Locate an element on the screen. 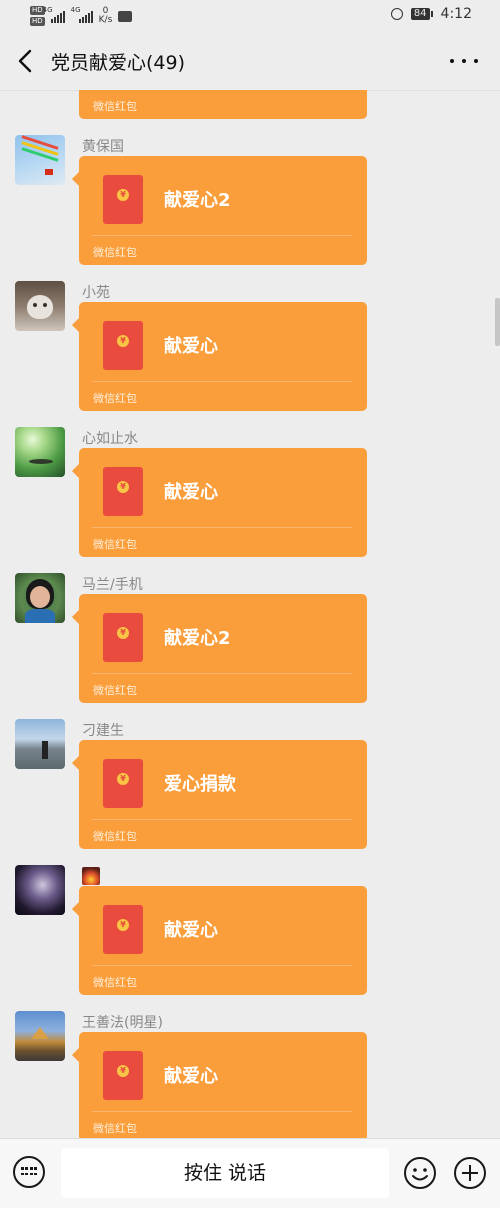 Image resolution: width=500 pixels, height=1208 pixels. status-time: 4:12 is located at coordinates (456, 14).